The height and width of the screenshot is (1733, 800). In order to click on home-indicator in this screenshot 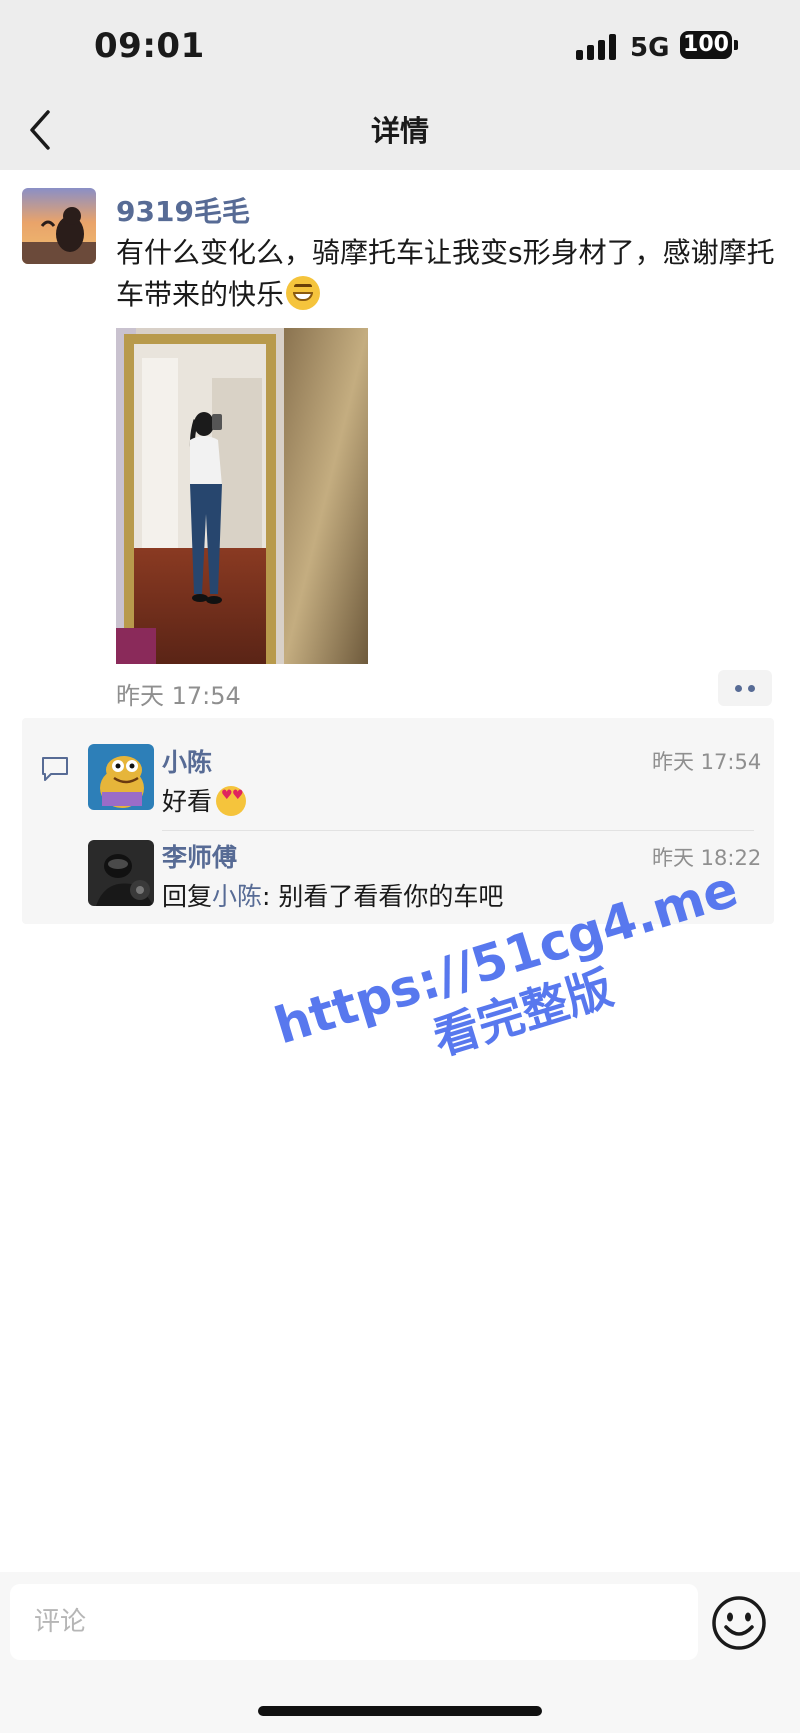, I will do `click(400, 1711)`.